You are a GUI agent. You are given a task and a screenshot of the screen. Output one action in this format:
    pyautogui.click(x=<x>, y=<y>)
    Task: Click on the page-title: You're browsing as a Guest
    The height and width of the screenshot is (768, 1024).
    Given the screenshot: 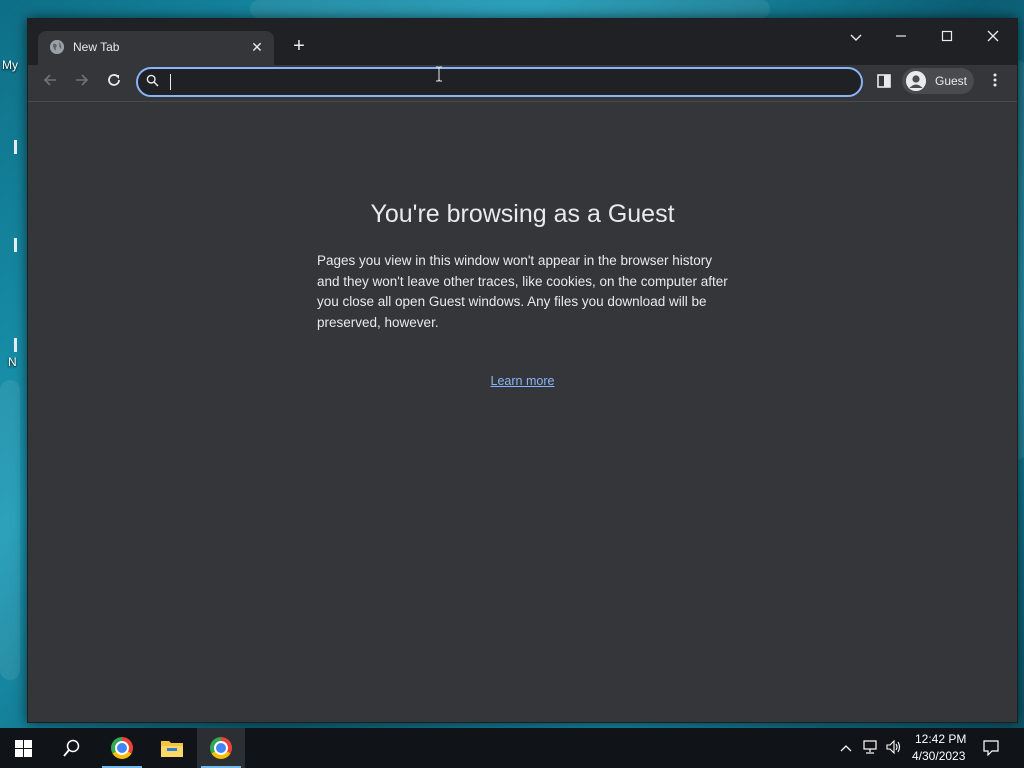 What is the action you would take?
    pyautogui.click(x=522, y=214)
    